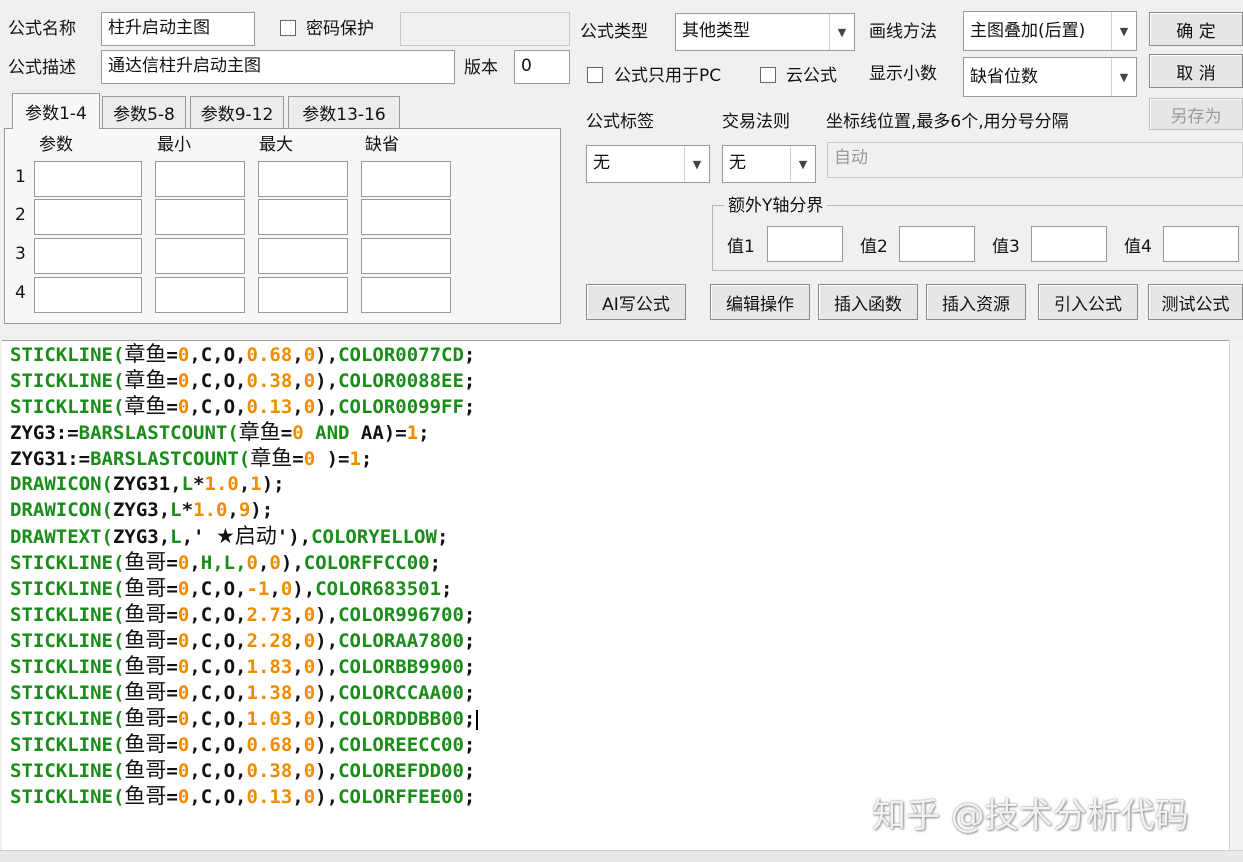 The height and width of the screenshot is (862, 1243). Describe the element at coordinates (141, 510) in the screenshot. I see `code-line: DRAWICON(ZYG3,L*1.0,9);` at that location.